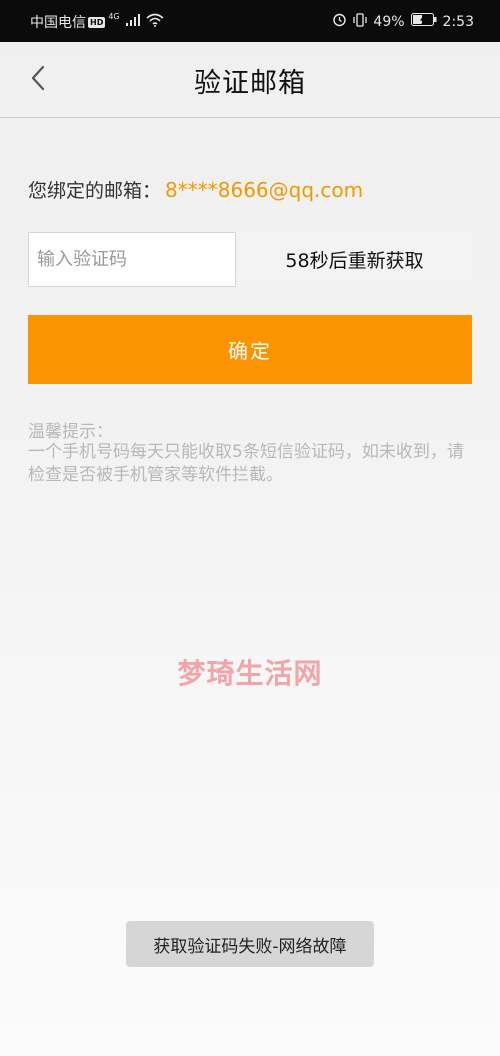  What do you see at coordinates (132, 22) in the screenshot?
I see `signal-icon` at bounding box center [132, 22].